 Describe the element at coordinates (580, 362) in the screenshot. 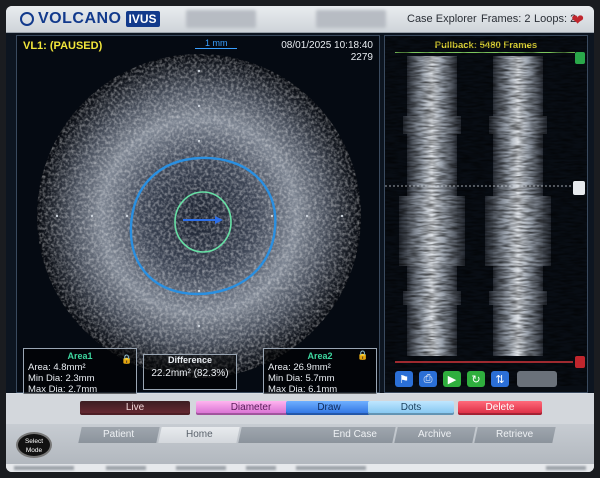

I see `pullback-end-handle` at that location.